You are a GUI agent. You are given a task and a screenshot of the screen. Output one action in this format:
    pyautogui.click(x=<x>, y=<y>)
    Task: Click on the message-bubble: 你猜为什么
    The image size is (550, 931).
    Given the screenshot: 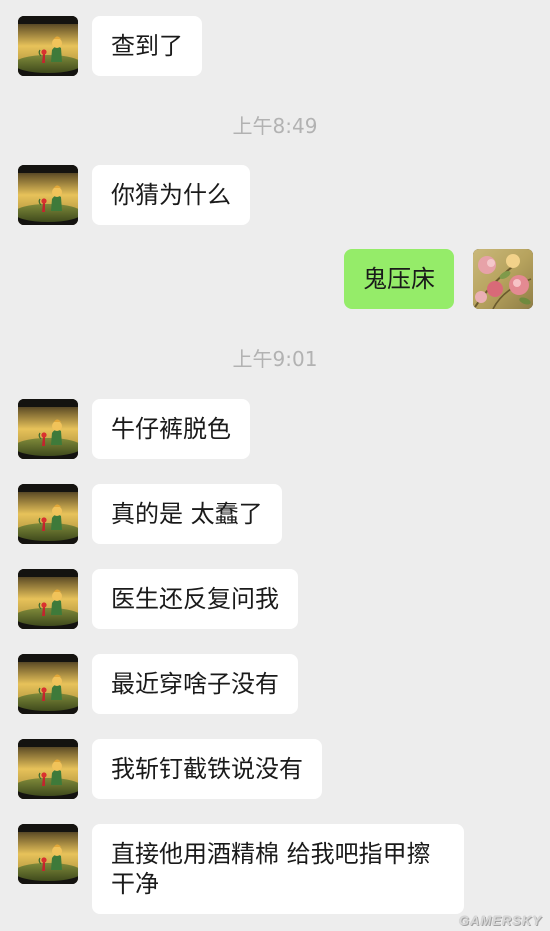 What is the action you would take?
    pyautogui.click(x=171, y=195)
    